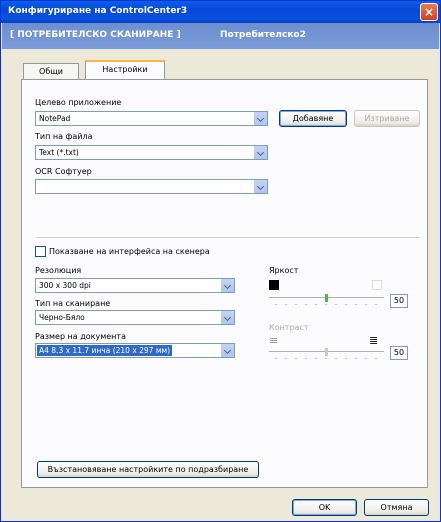 This screenshot has height=522, width=441. I want to click on delete-button: Изтриване, so click(387, 118).